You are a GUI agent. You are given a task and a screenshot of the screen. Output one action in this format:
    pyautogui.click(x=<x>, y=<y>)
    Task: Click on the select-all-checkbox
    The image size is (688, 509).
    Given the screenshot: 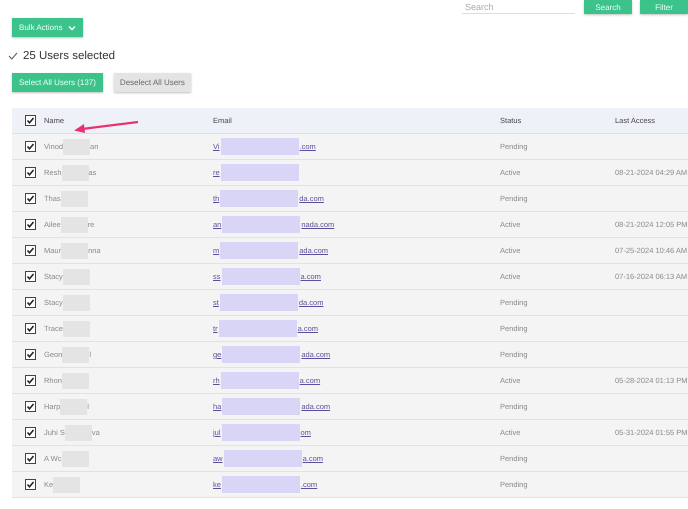 What is the action you would take?
    pyautogui.click(x=30, y=120)
    